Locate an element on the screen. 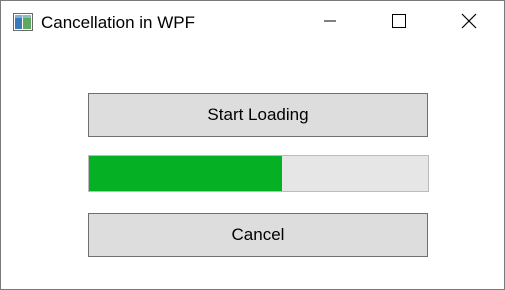 This screenshot has width=505, height=290. cancel-button: Cancel is located at coordinates (258, 235).